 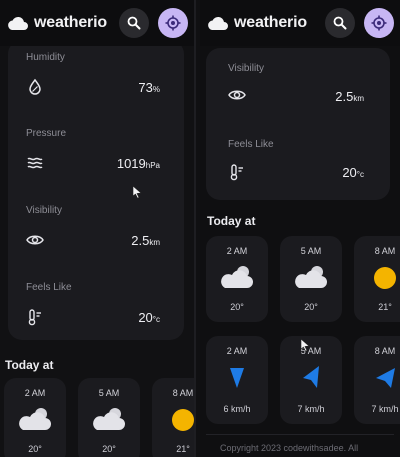 I want to click on wind-time: 8 AM, so click(x=385, y=351).